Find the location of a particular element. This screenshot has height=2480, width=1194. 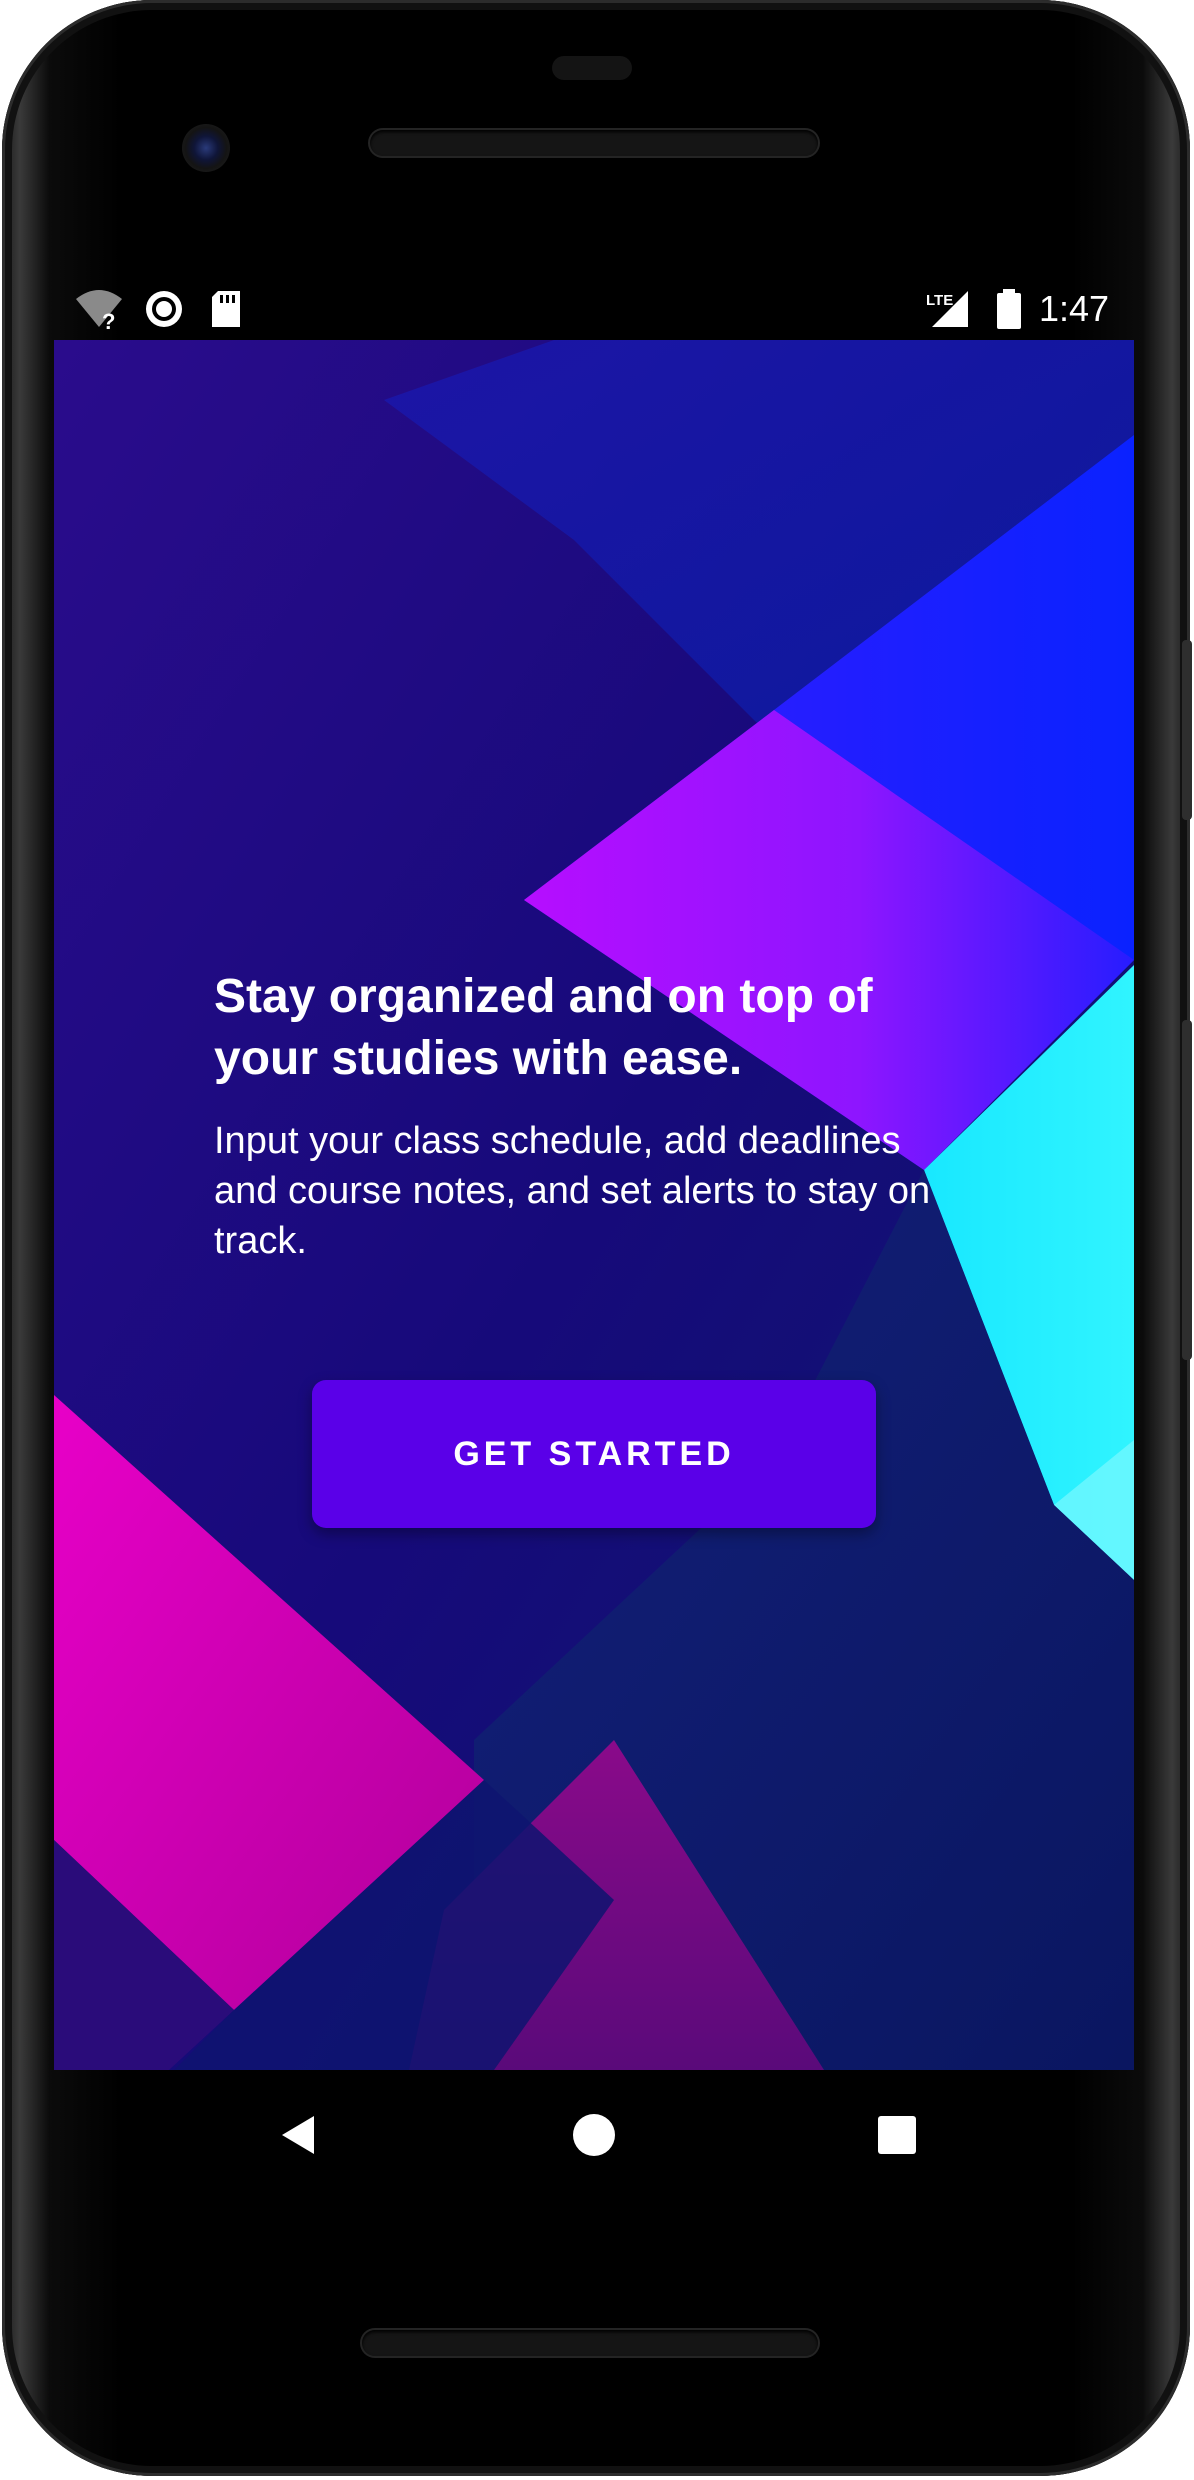

bottom-speaker-grille is located at coordinates (590, 2343).